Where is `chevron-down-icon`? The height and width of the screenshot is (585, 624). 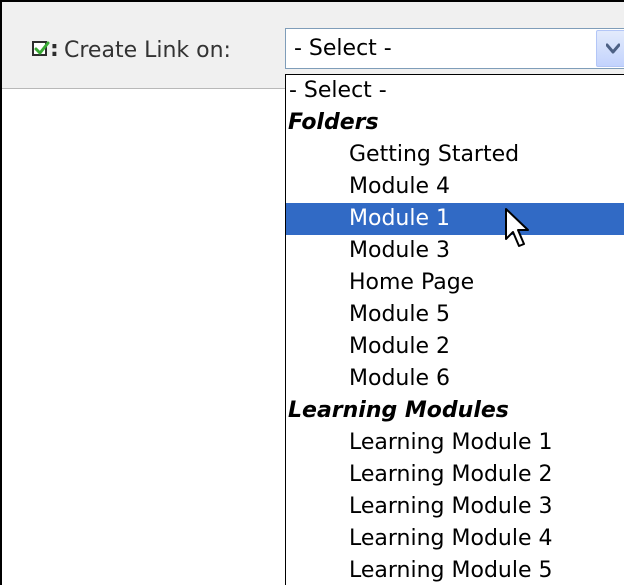 chevron-down-icon is located at coordinates (613, 48).